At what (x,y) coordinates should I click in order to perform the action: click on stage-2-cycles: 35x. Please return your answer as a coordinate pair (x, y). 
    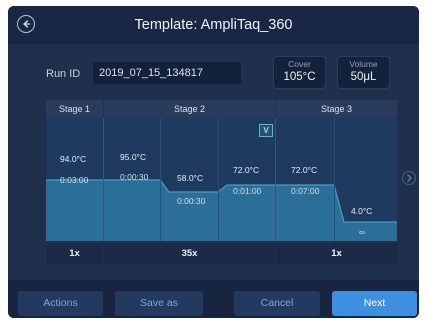
    Looking at the image, I should click on (189, 253).